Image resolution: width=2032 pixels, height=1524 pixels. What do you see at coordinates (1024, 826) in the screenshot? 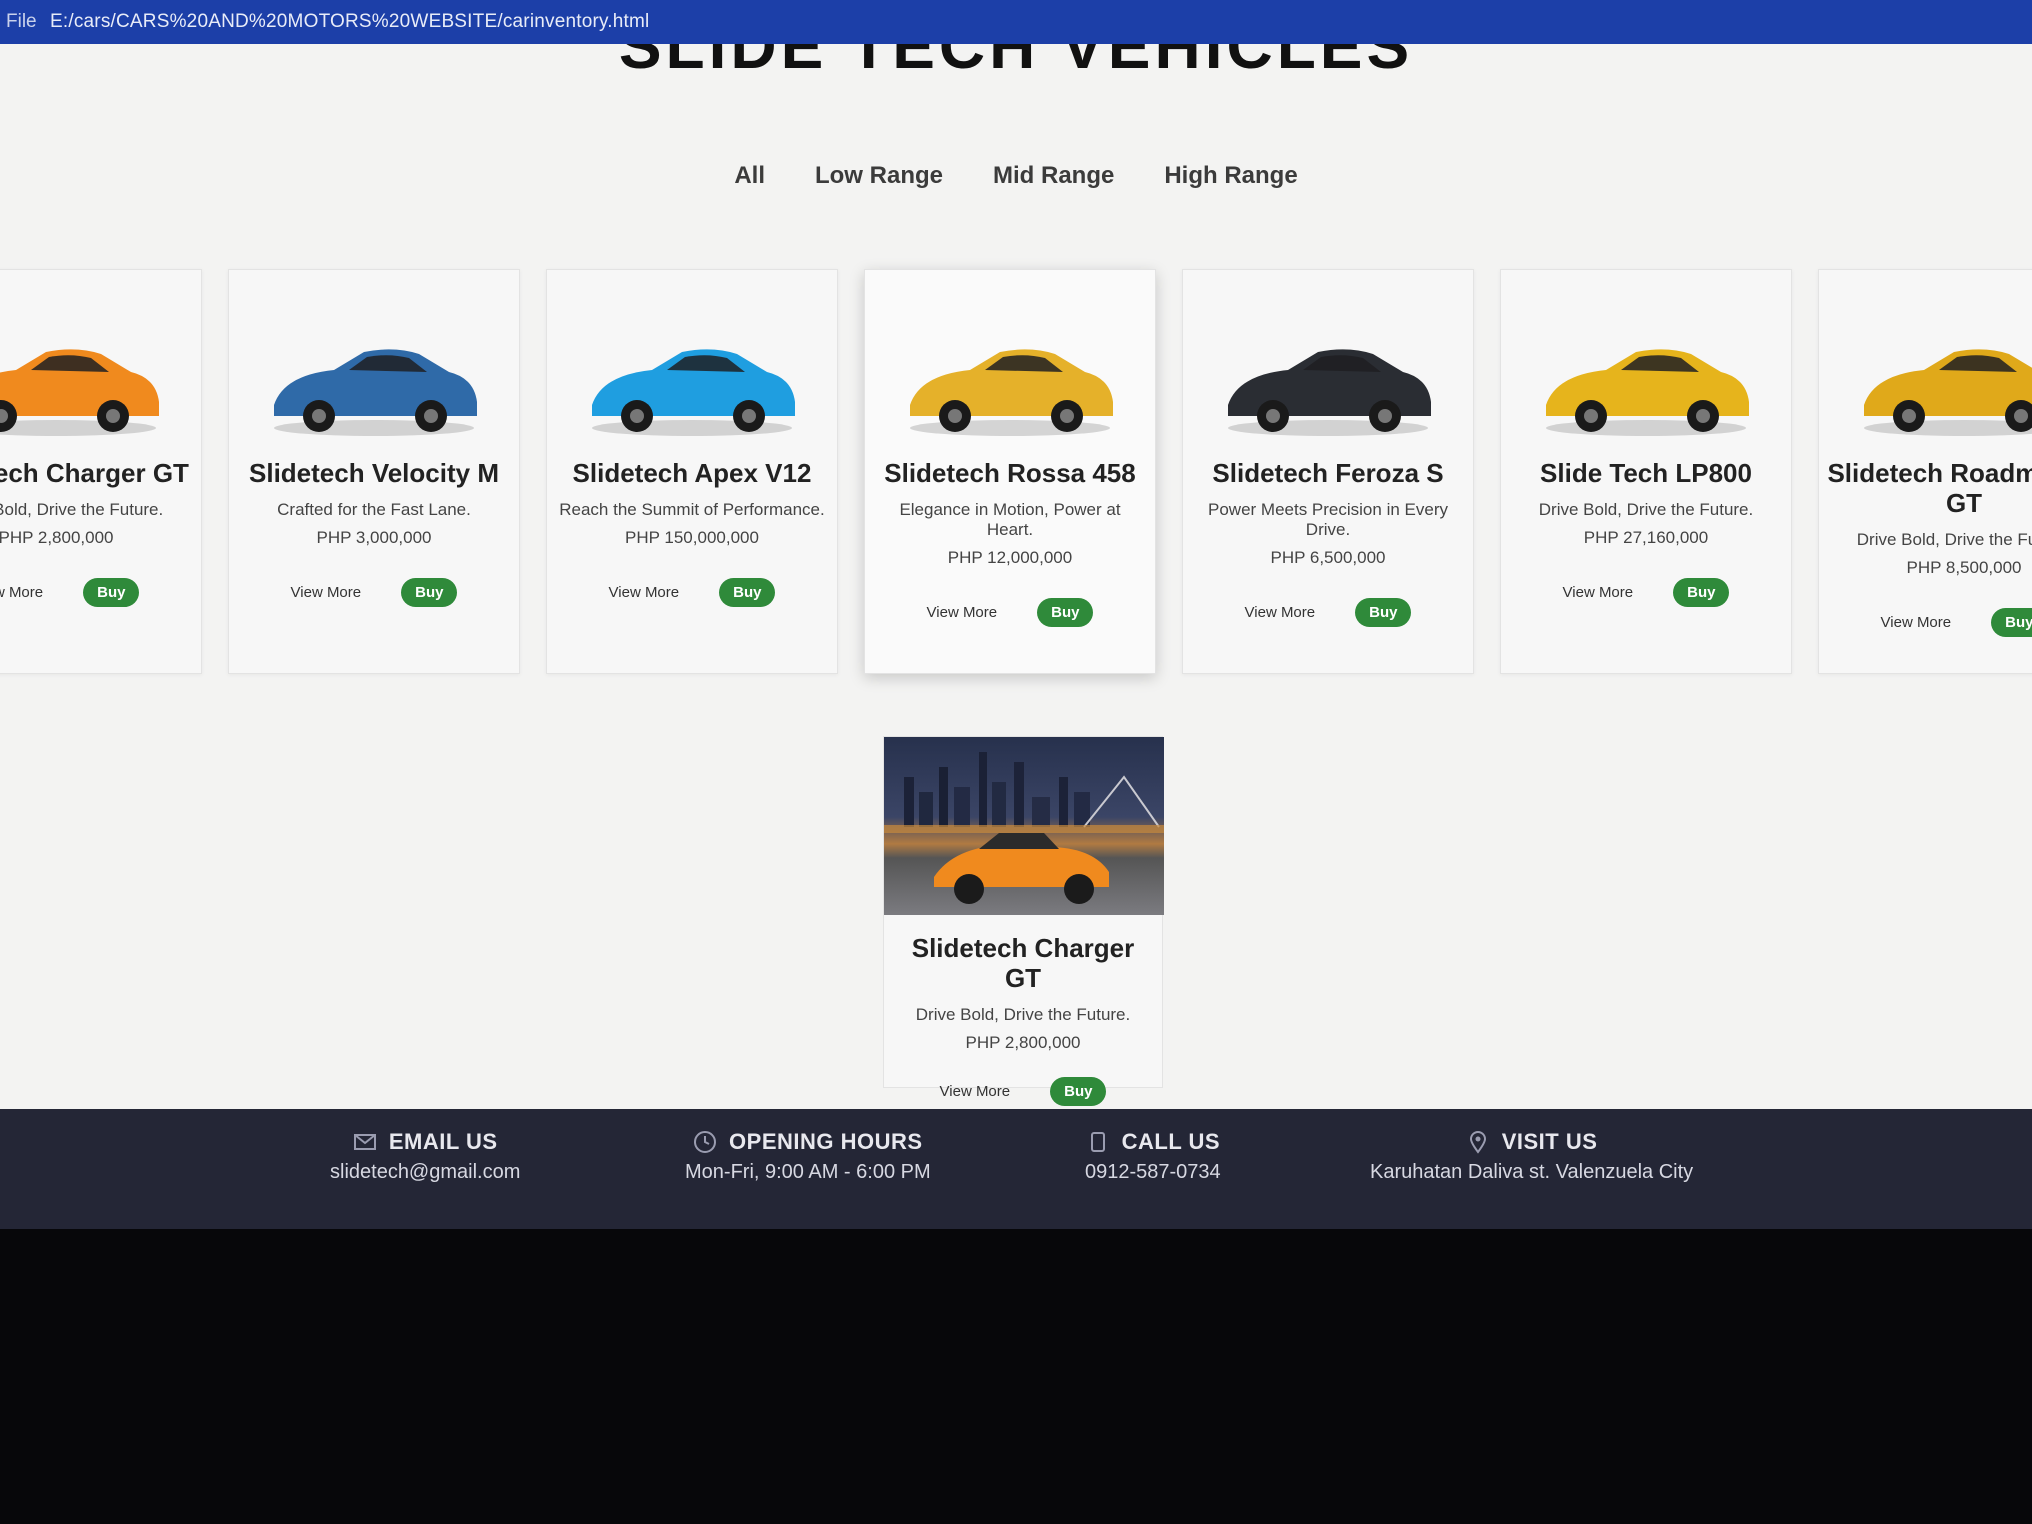
I see `city-car-photo` at bounding box center [1024, 826].